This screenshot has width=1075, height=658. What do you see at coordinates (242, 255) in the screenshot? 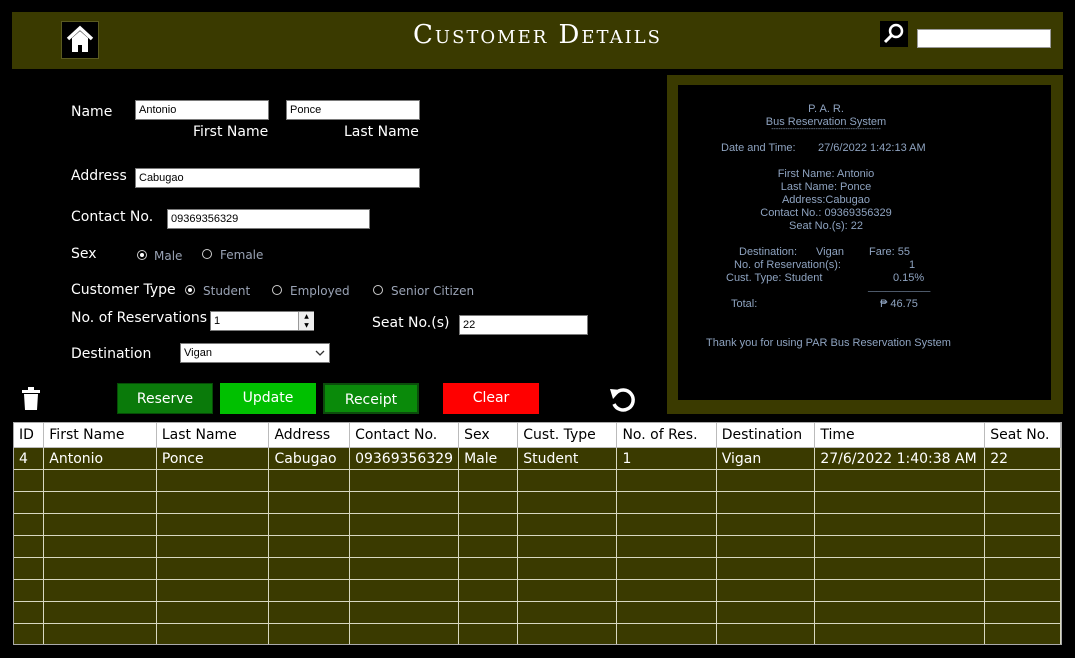
I see `radio-female-label: Female` at bounding box center [242, 255].